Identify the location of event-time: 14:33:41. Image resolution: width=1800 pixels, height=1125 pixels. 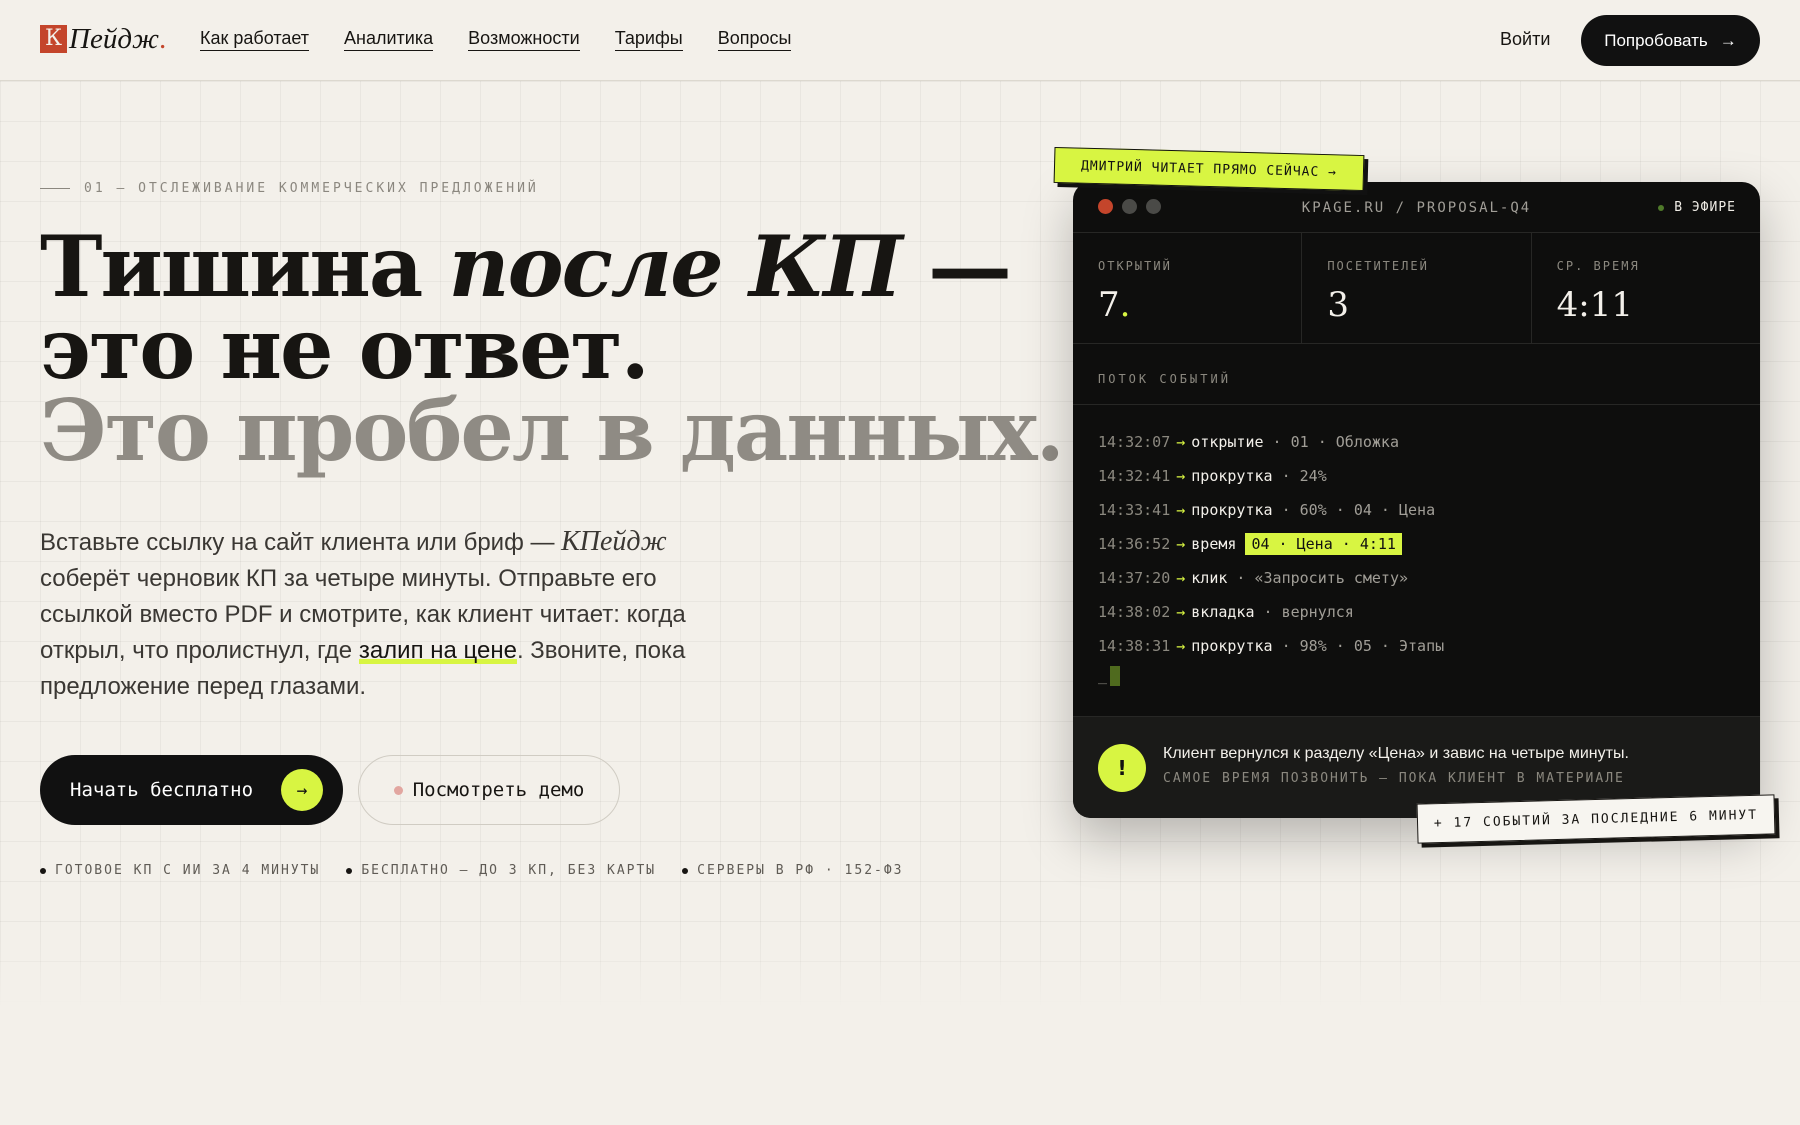
(1134, 510).